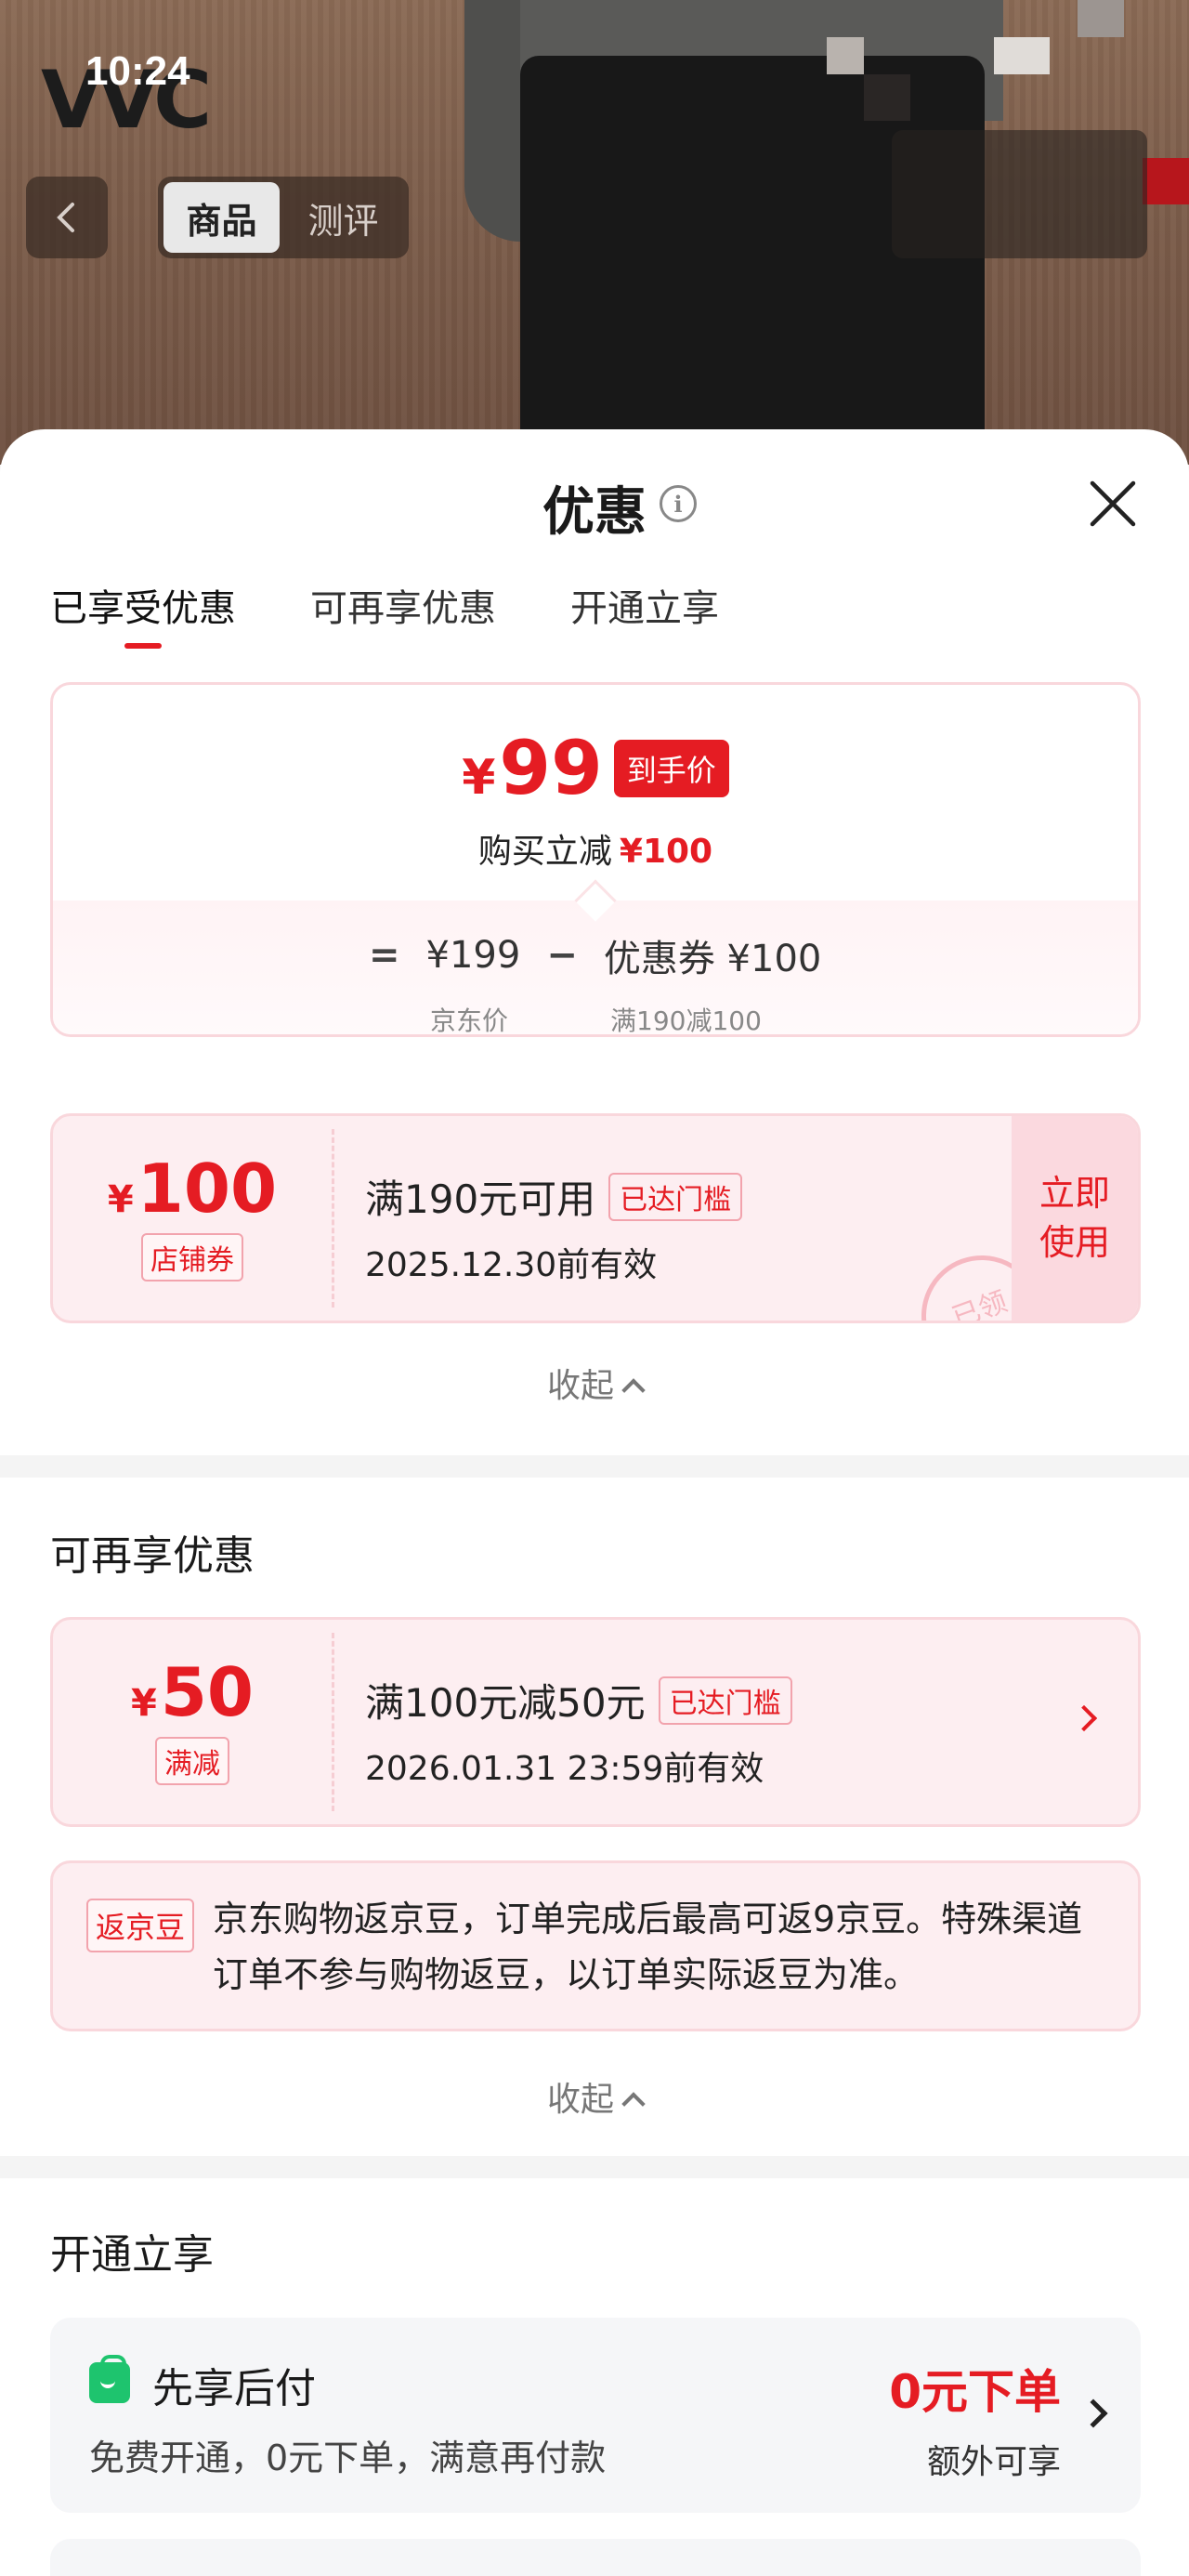 This screenshot has height=2576, width=1189. Describe the element at coordinates (595, 852) in the screenshot. I see `reduce-line: 购买立减 ¥100` at that location.